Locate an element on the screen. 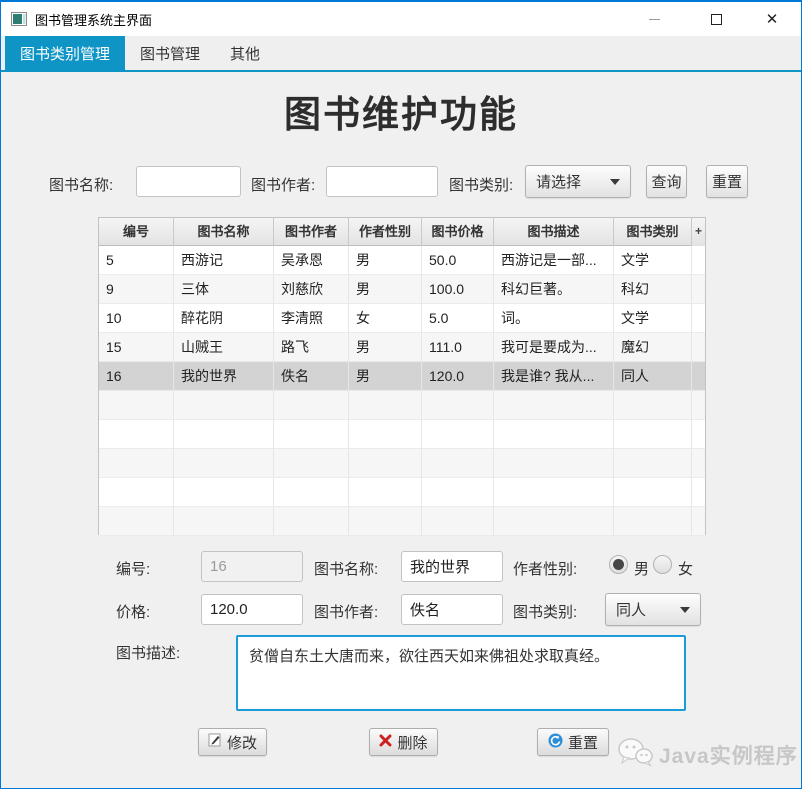 This screenshot has width=802, height=789. table-cell: 9 is located at coordinates (136, 289).